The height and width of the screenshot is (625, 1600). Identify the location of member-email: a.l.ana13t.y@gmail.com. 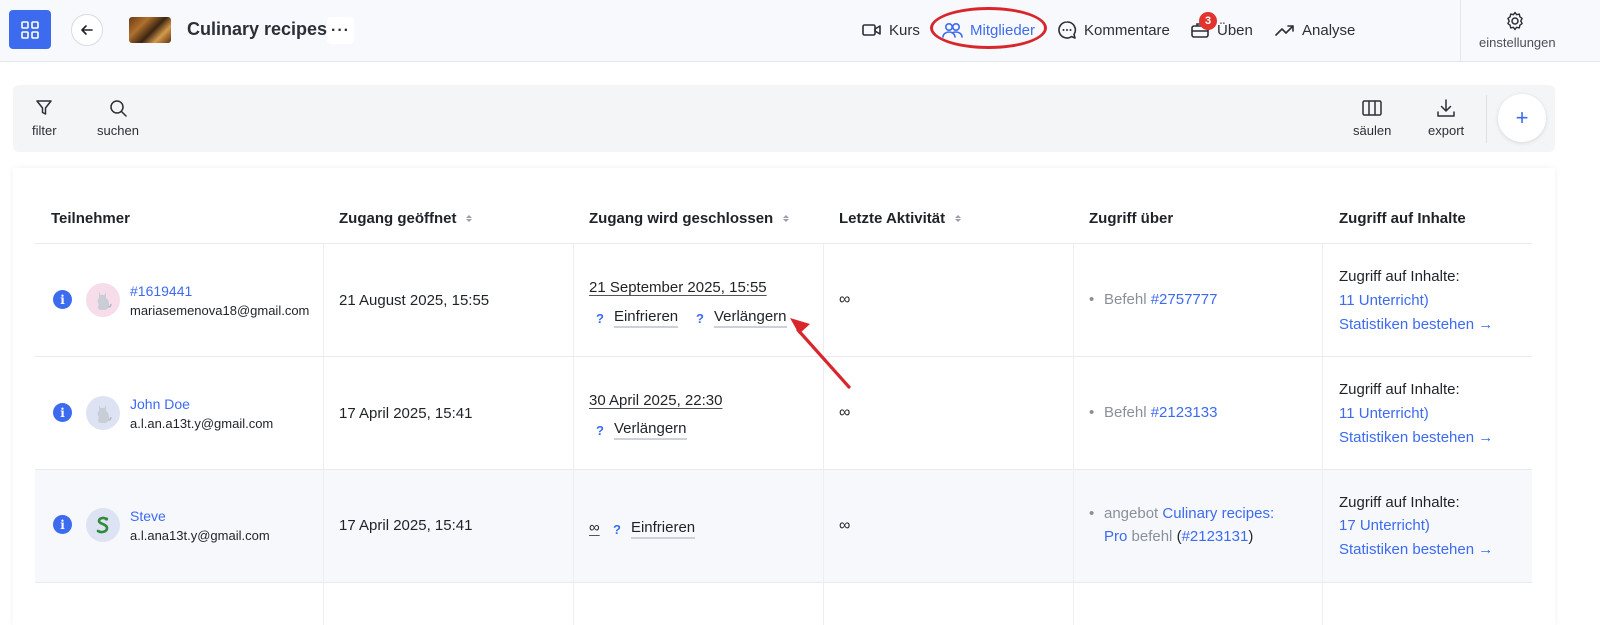
(200, 535).